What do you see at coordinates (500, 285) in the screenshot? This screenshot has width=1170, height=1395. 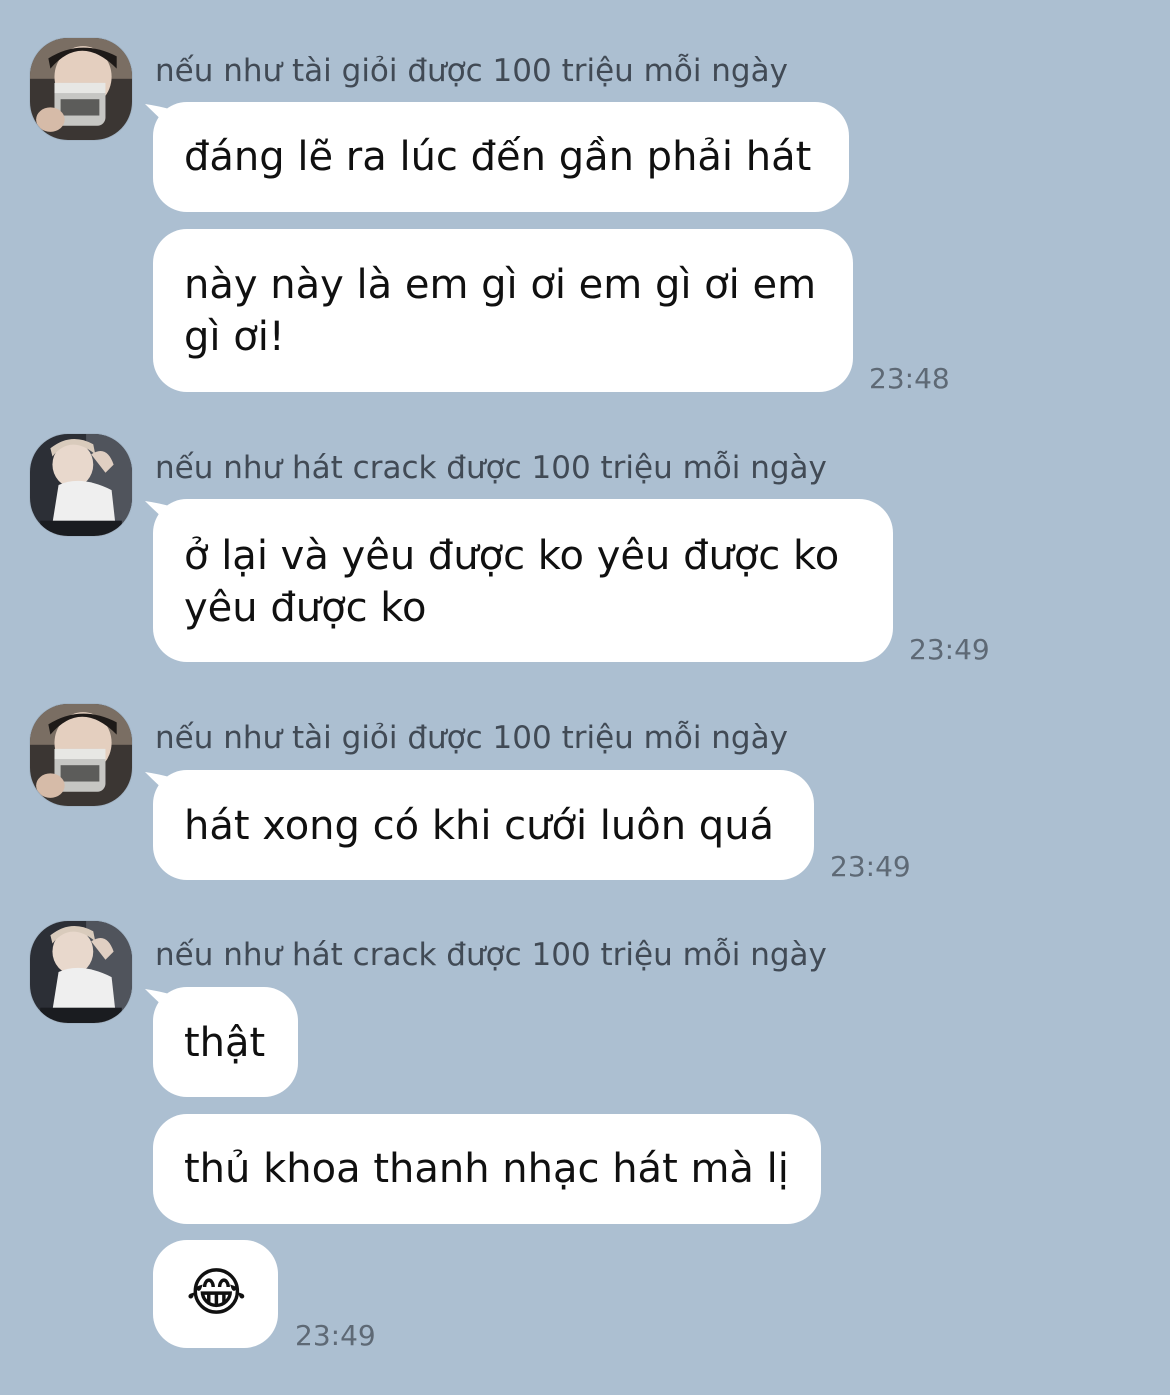 I see `message-text: này này là em gì ơi em gì ơi em` at bounding box center [500, 285].